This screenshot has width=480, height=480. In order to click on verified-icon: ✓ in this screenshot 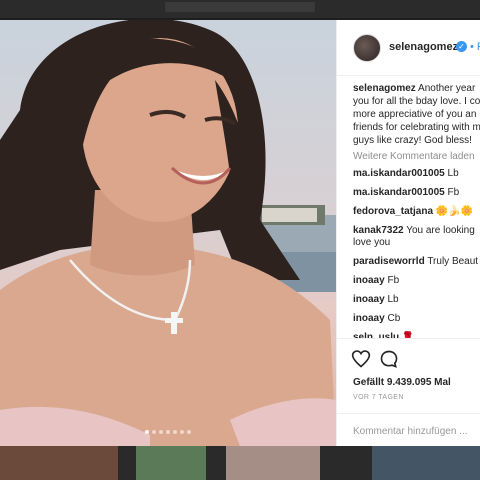, I will do `click(461, 46)`.